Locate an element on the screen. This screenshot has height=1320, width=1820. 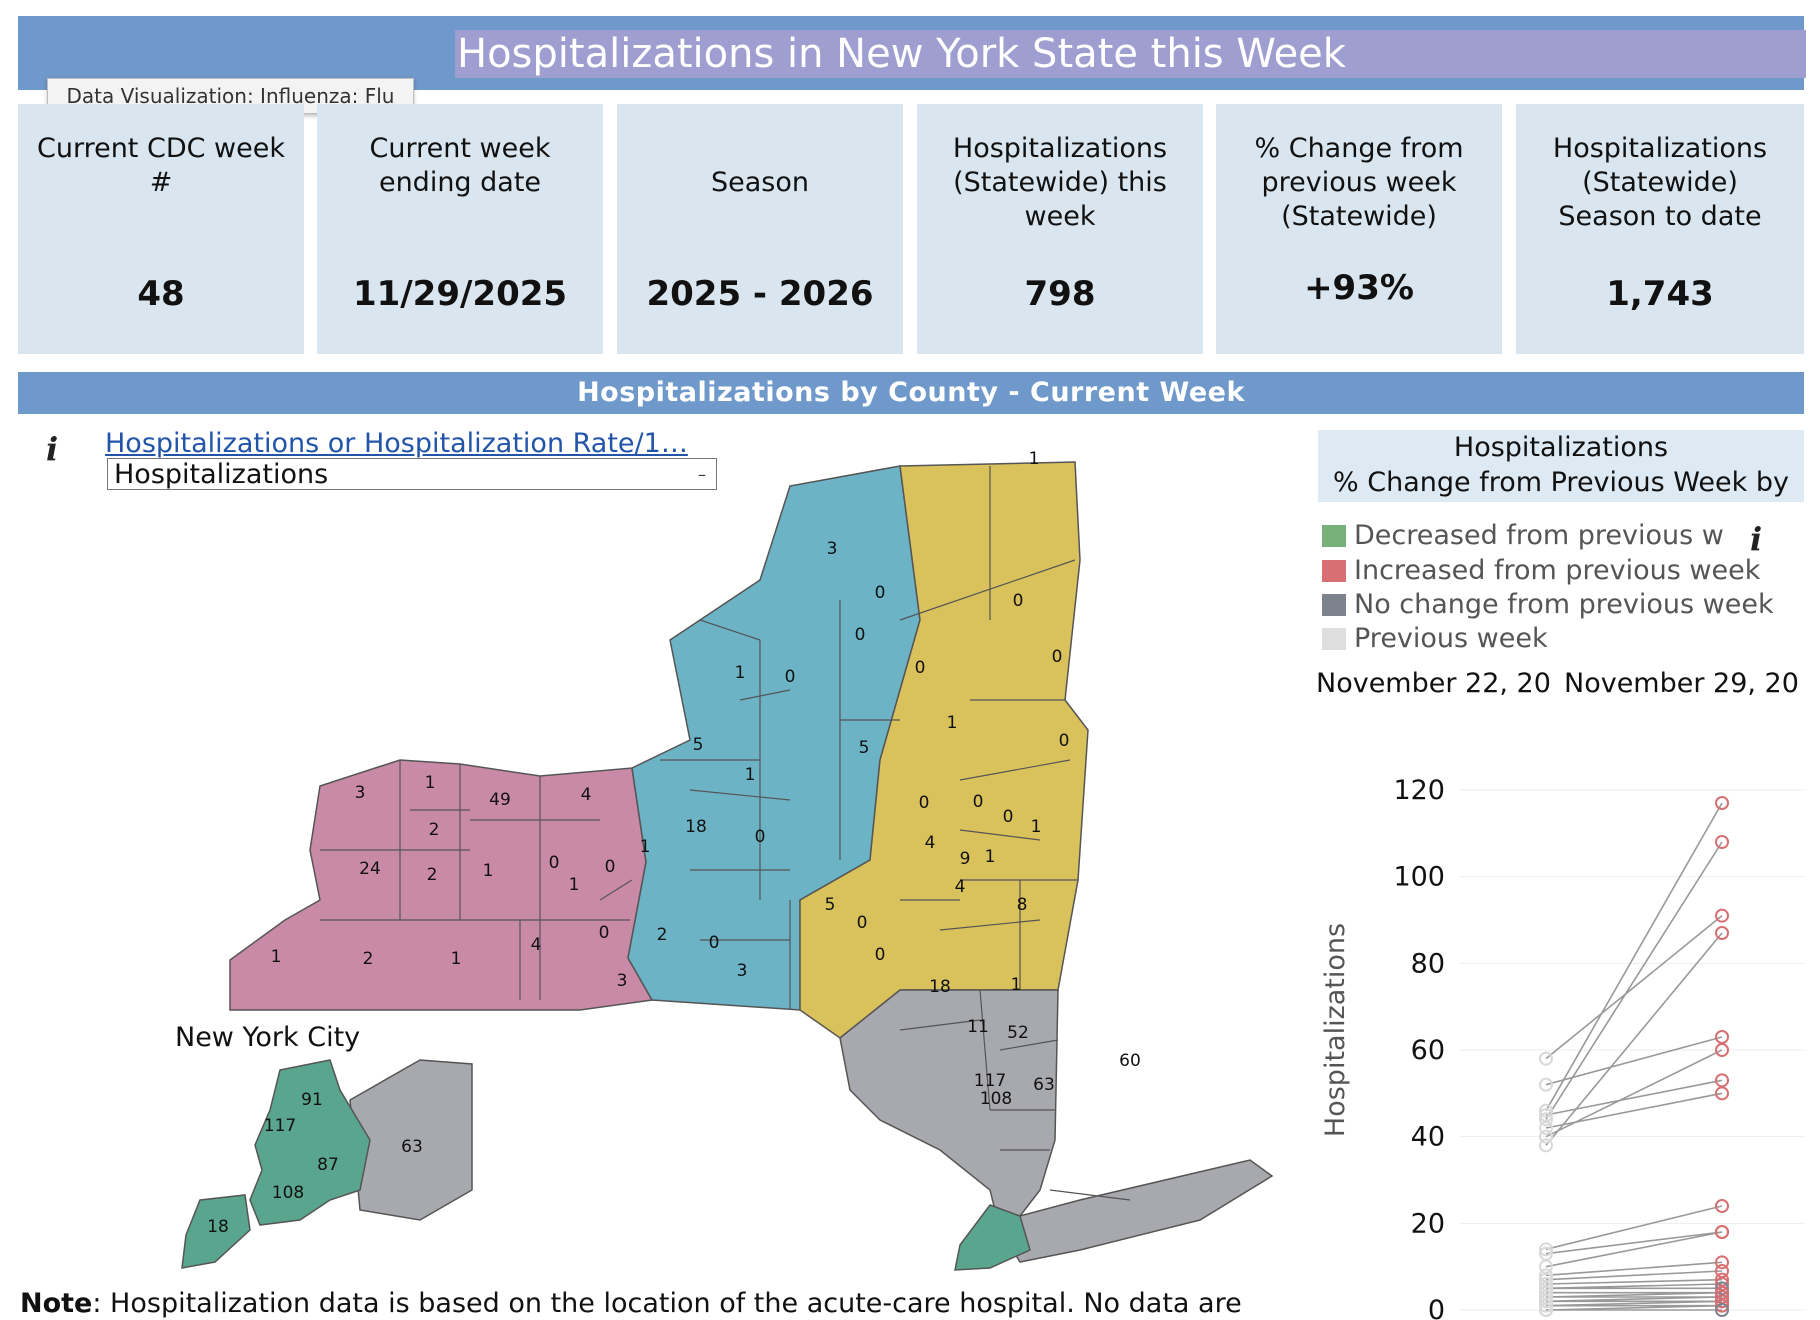
county-value-label: 63 is located at coordinates (1044, 1085).